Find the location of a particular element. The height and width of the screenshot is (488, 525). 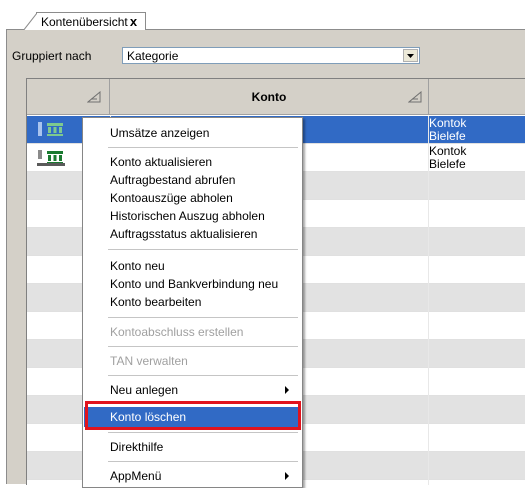

column-header-type is located at coordinates (68, 97).